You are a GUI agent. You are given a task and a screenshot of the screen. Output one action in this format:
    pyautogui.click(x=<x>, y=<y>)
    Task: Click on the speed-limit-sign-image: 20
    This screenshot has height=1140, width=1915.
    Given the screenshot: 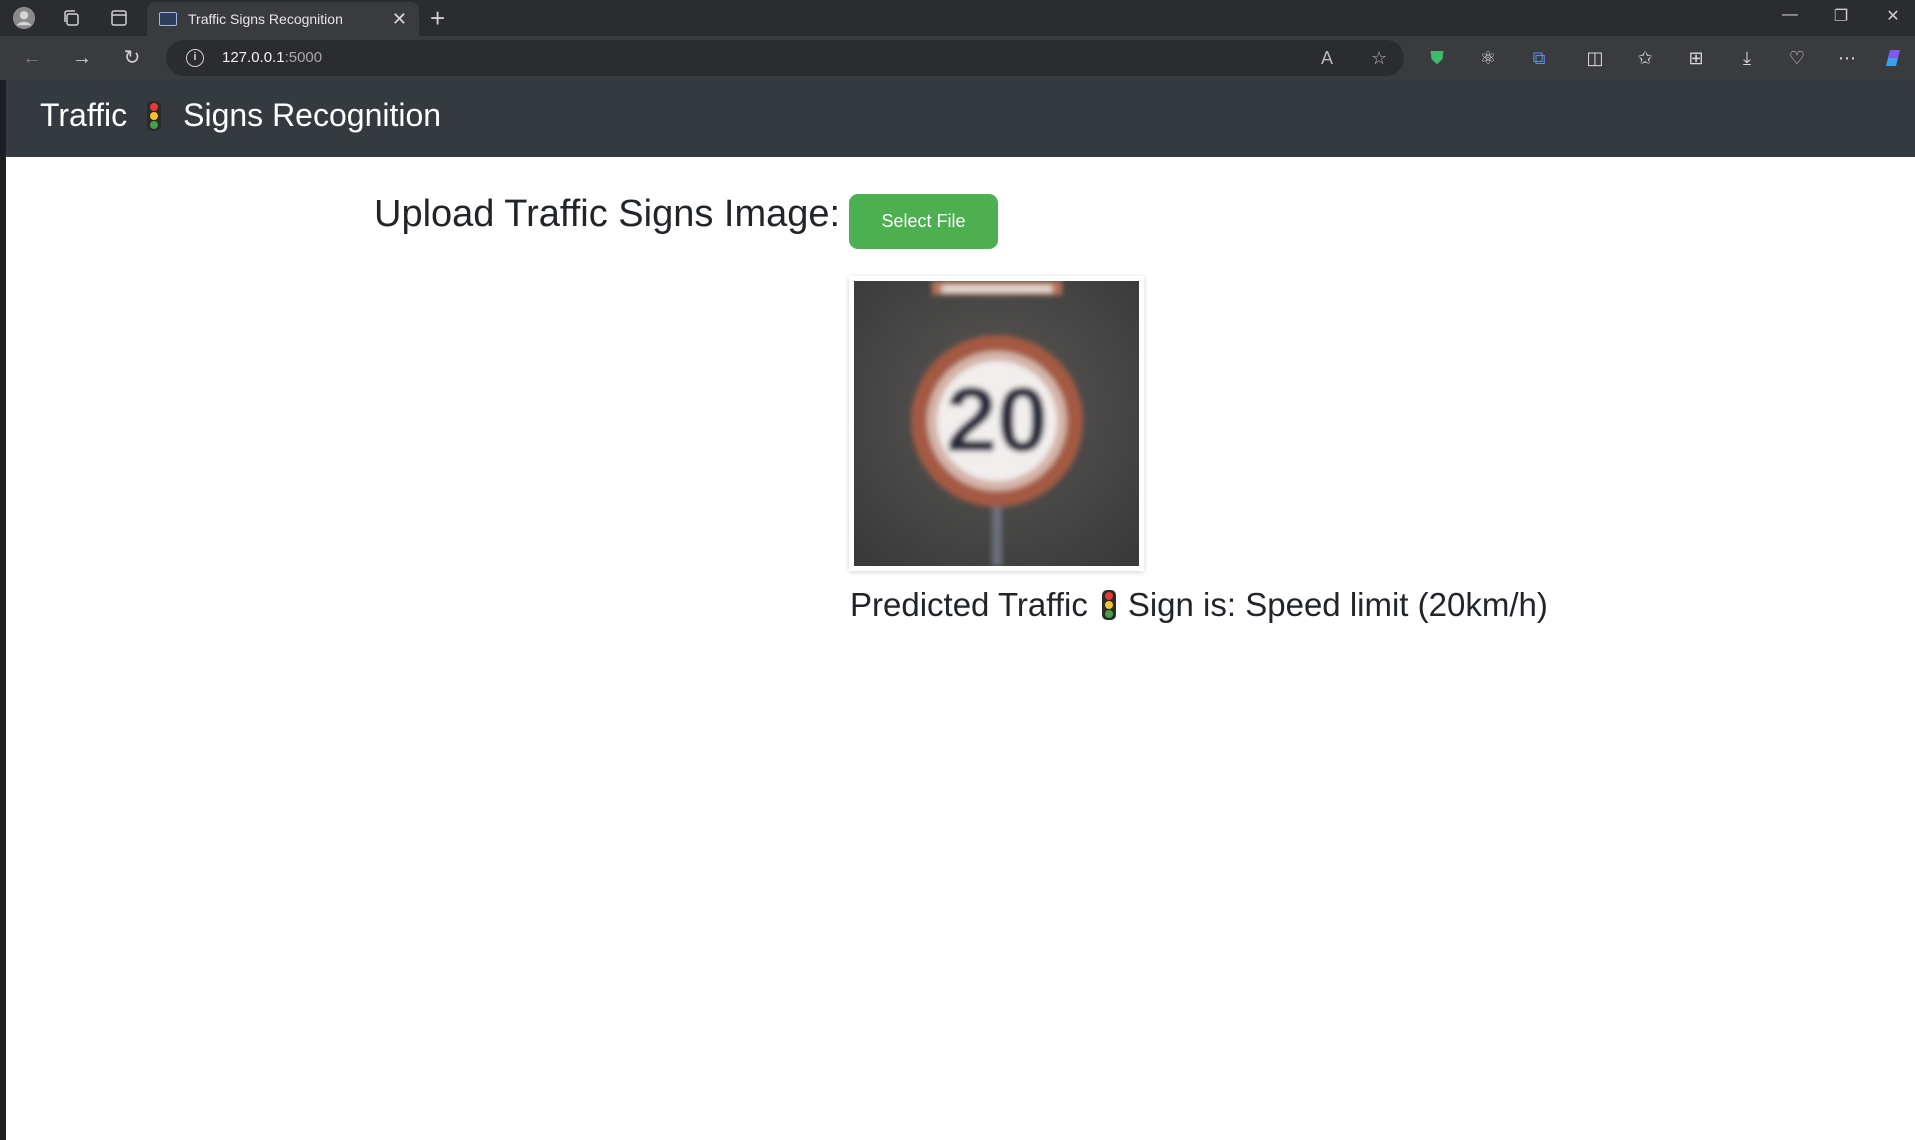 What is the action you would take?
    pyautogui.click(x=996, y=423)
    